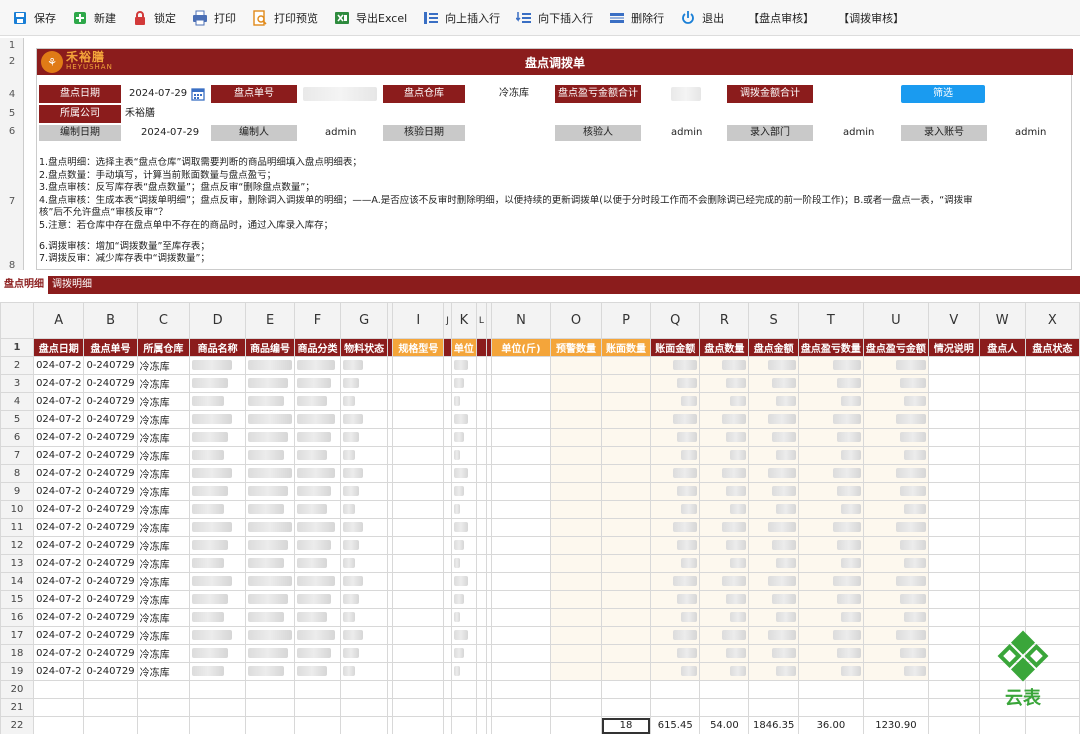 This screenshot has height=734, width=1080. What do you see at coordinates (110, 653) in the screenshot?
I see `table-cell: 0-240729` at bounding box center [110, 653].